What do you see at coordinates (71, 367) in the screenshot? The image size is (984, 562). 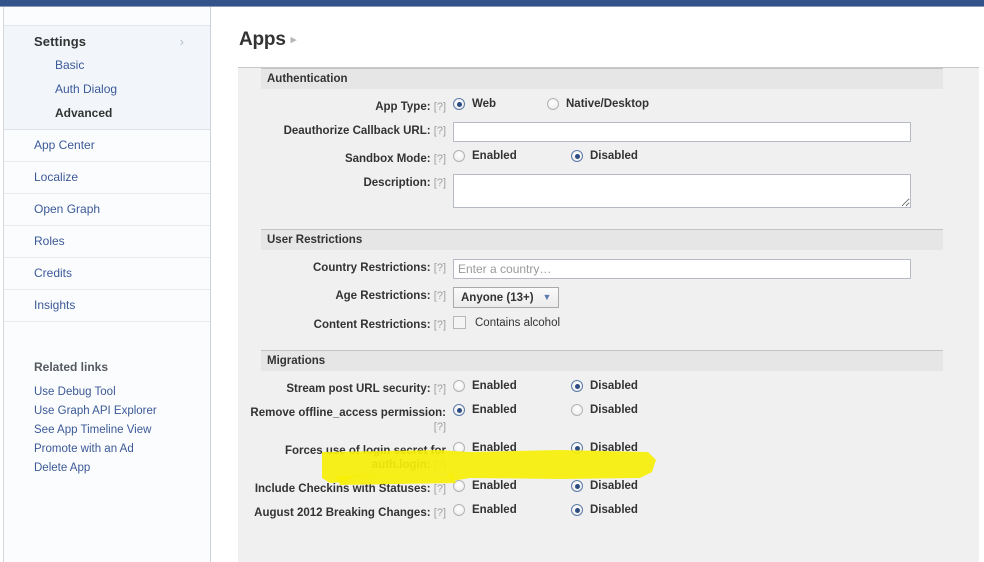 I see `related-links-title: Related links` at bounding box center [71, 367].